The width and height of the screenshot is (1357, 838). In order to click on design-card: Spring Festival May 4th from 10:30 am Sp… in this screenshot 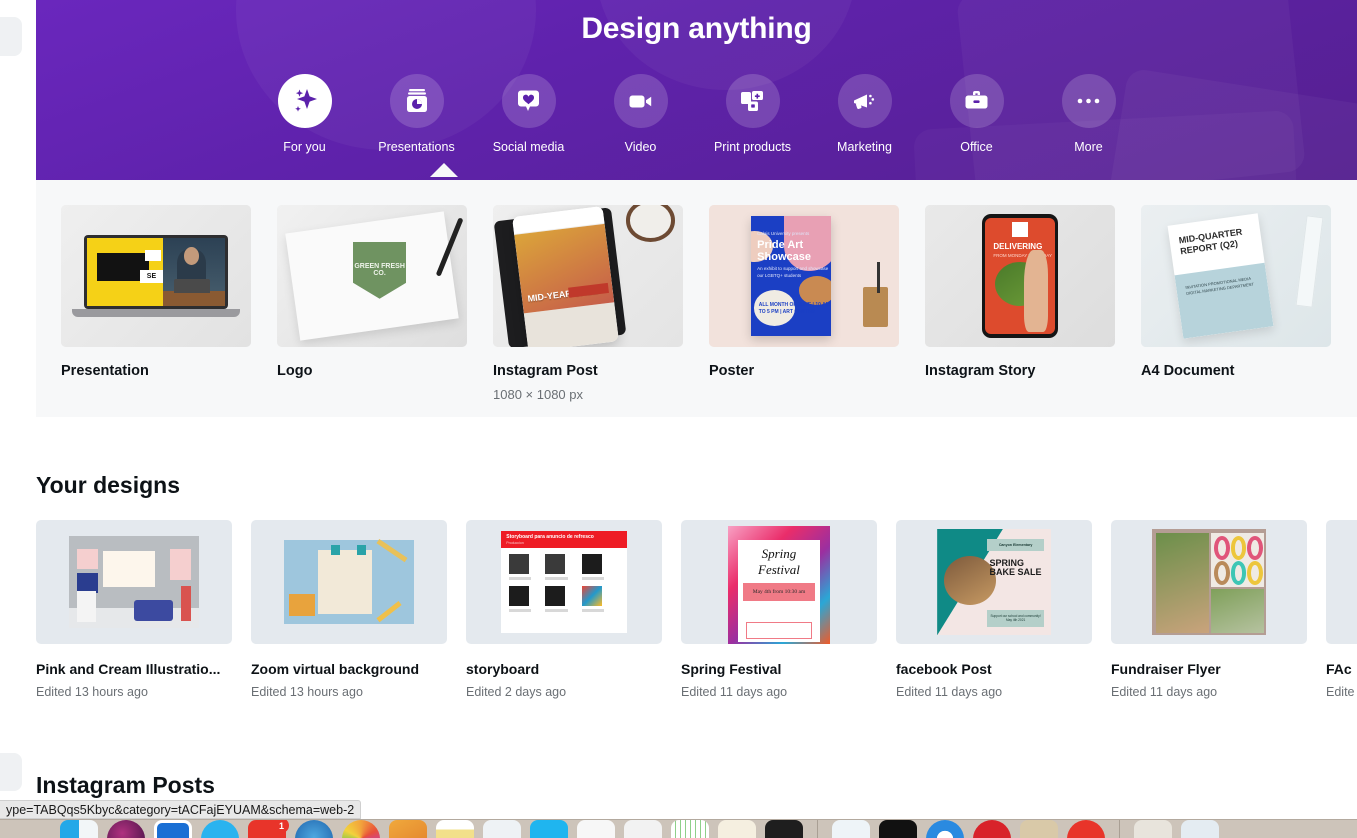, I will do `click(779, 609)`.